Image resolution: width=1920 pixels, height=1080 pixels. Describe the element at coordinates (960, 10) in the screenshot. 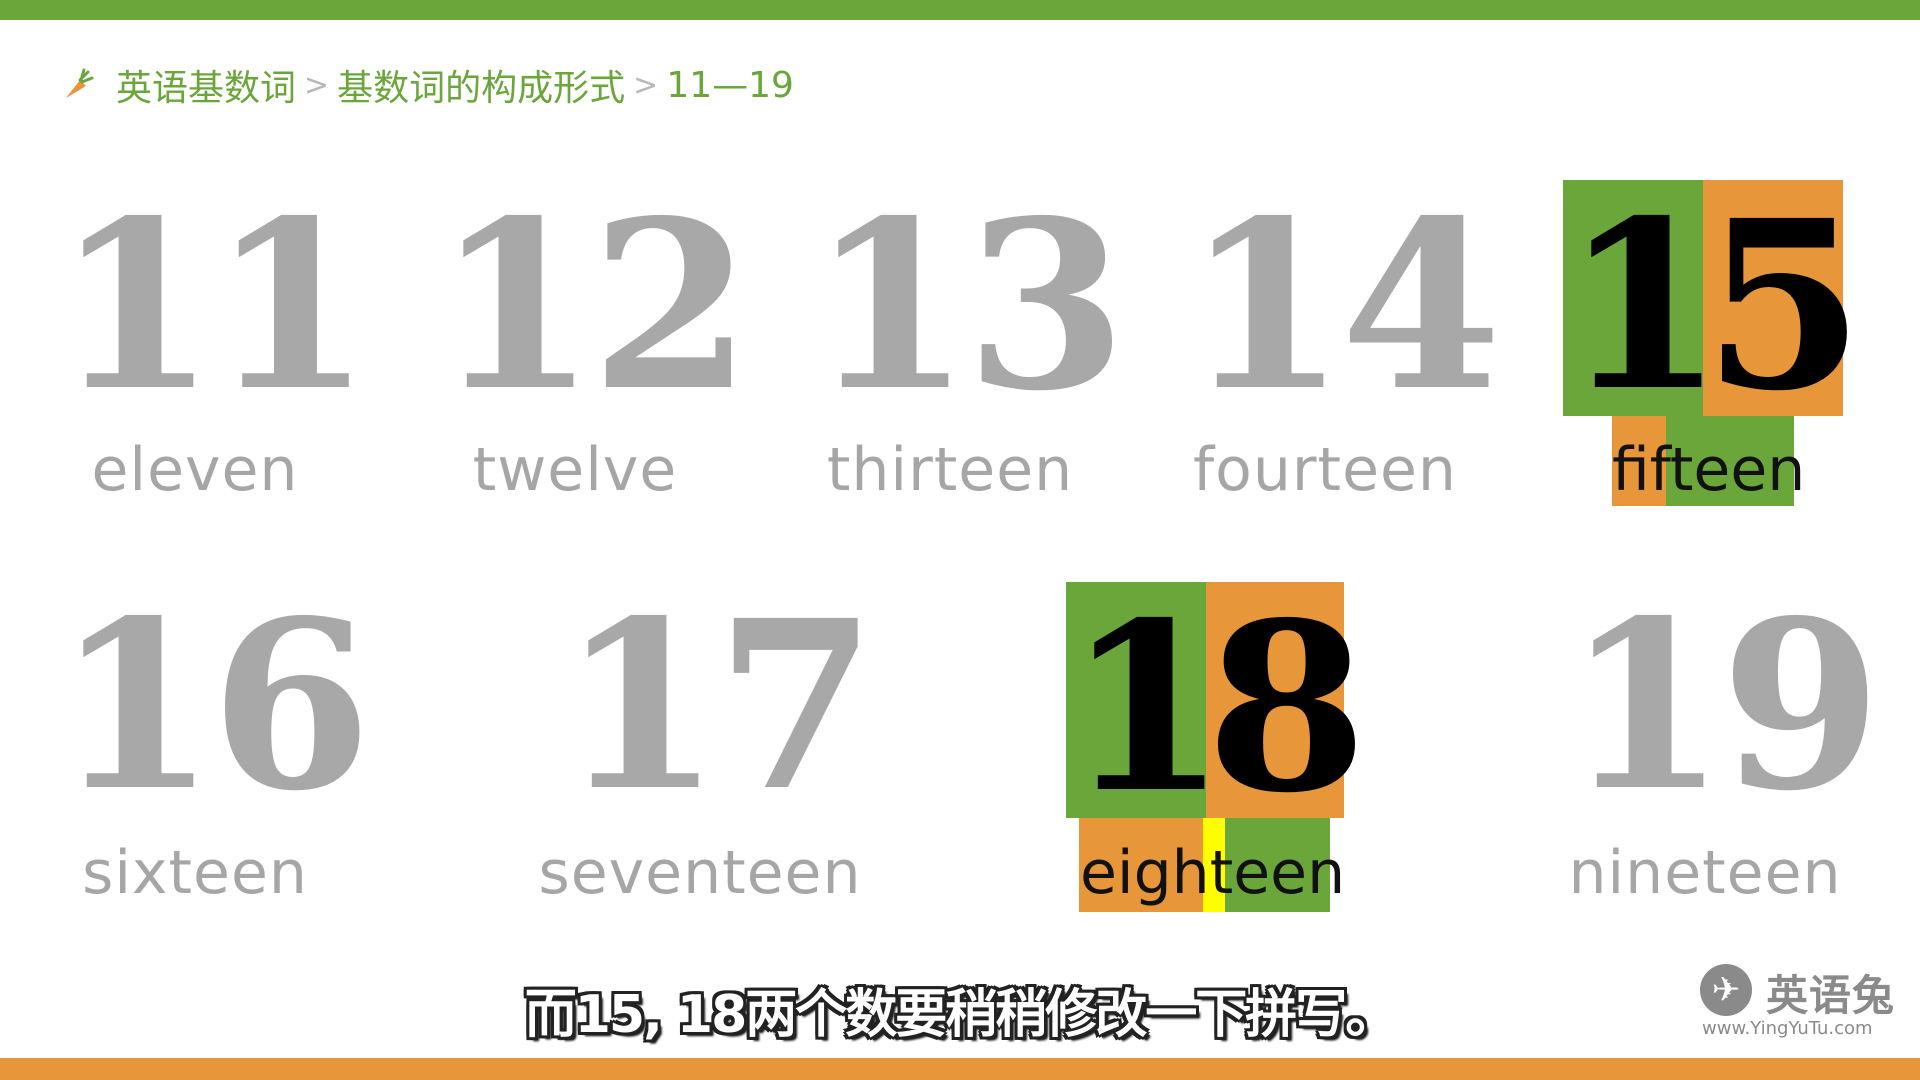

I see `top-accent-bar` at that location.